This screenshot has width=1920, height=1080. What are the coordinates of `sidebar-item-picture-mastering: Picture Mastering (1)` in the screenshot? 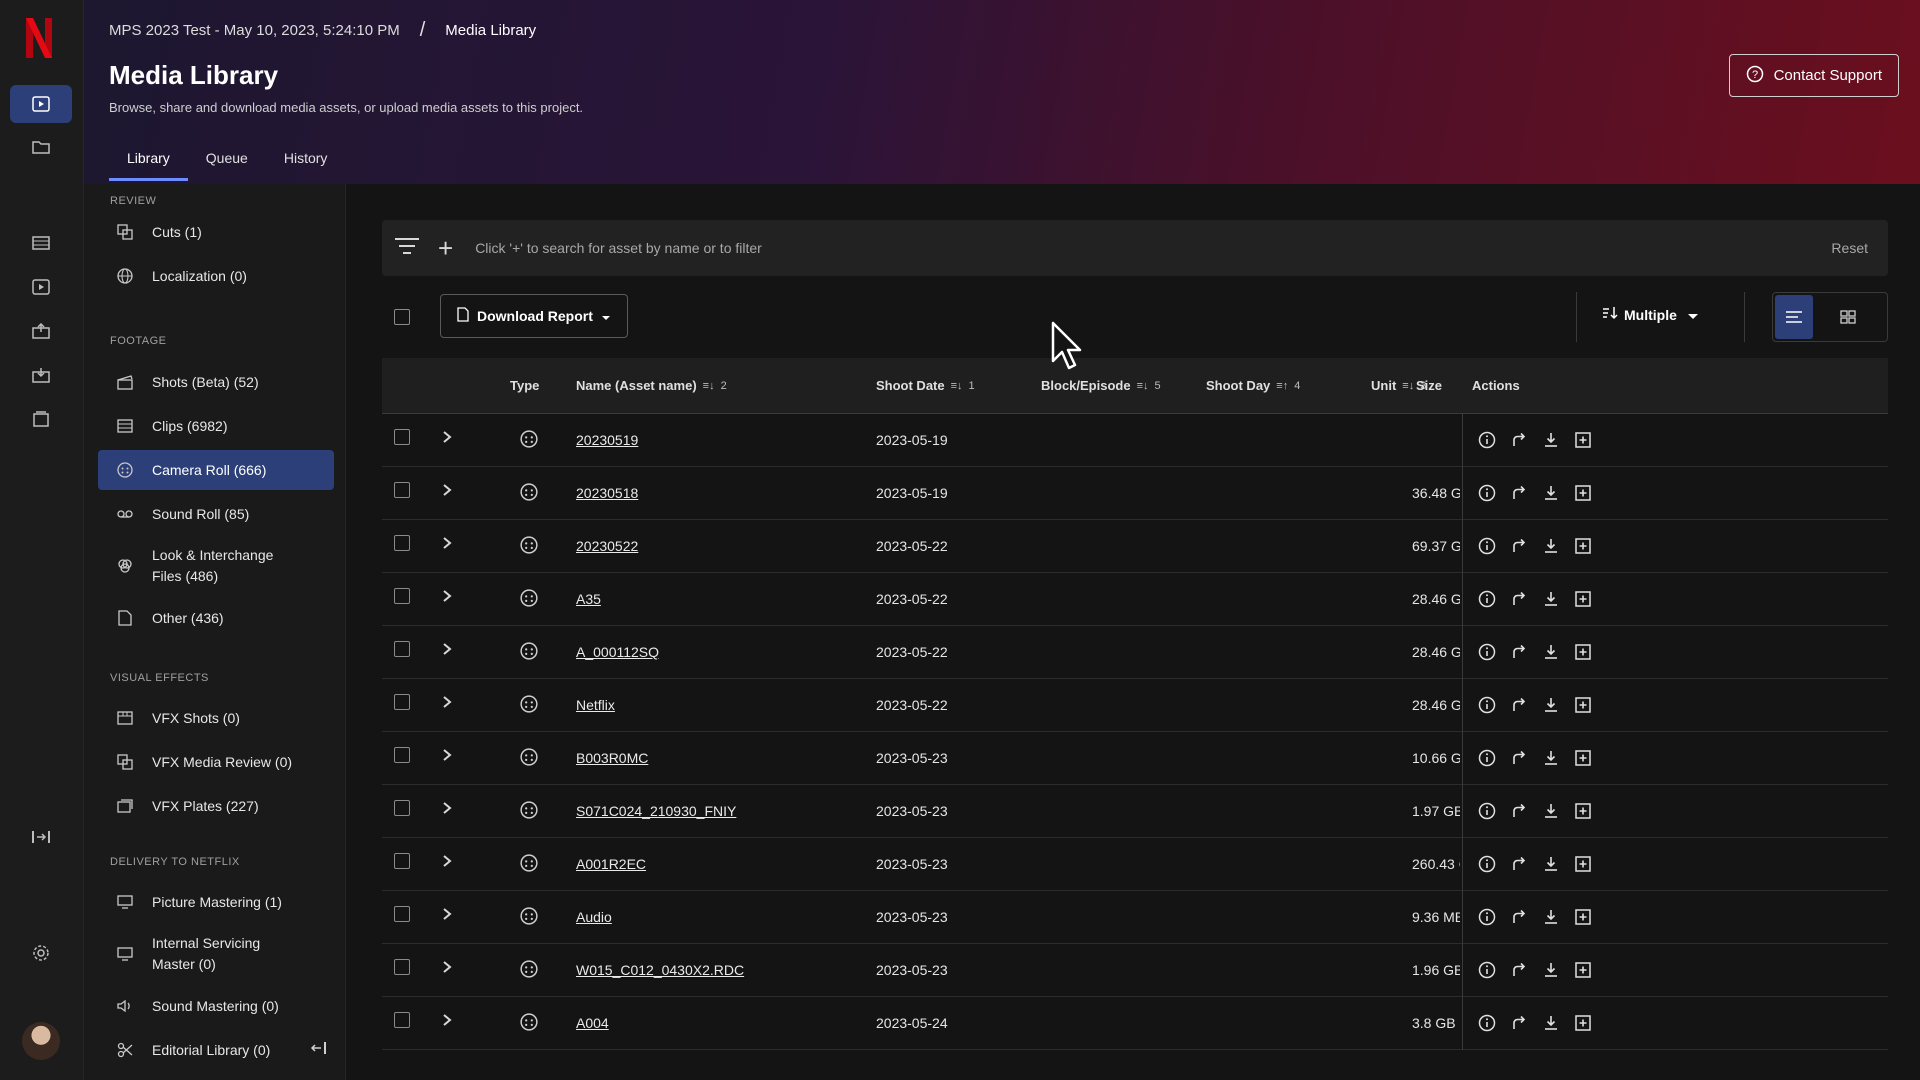 It's located at (216, 902).